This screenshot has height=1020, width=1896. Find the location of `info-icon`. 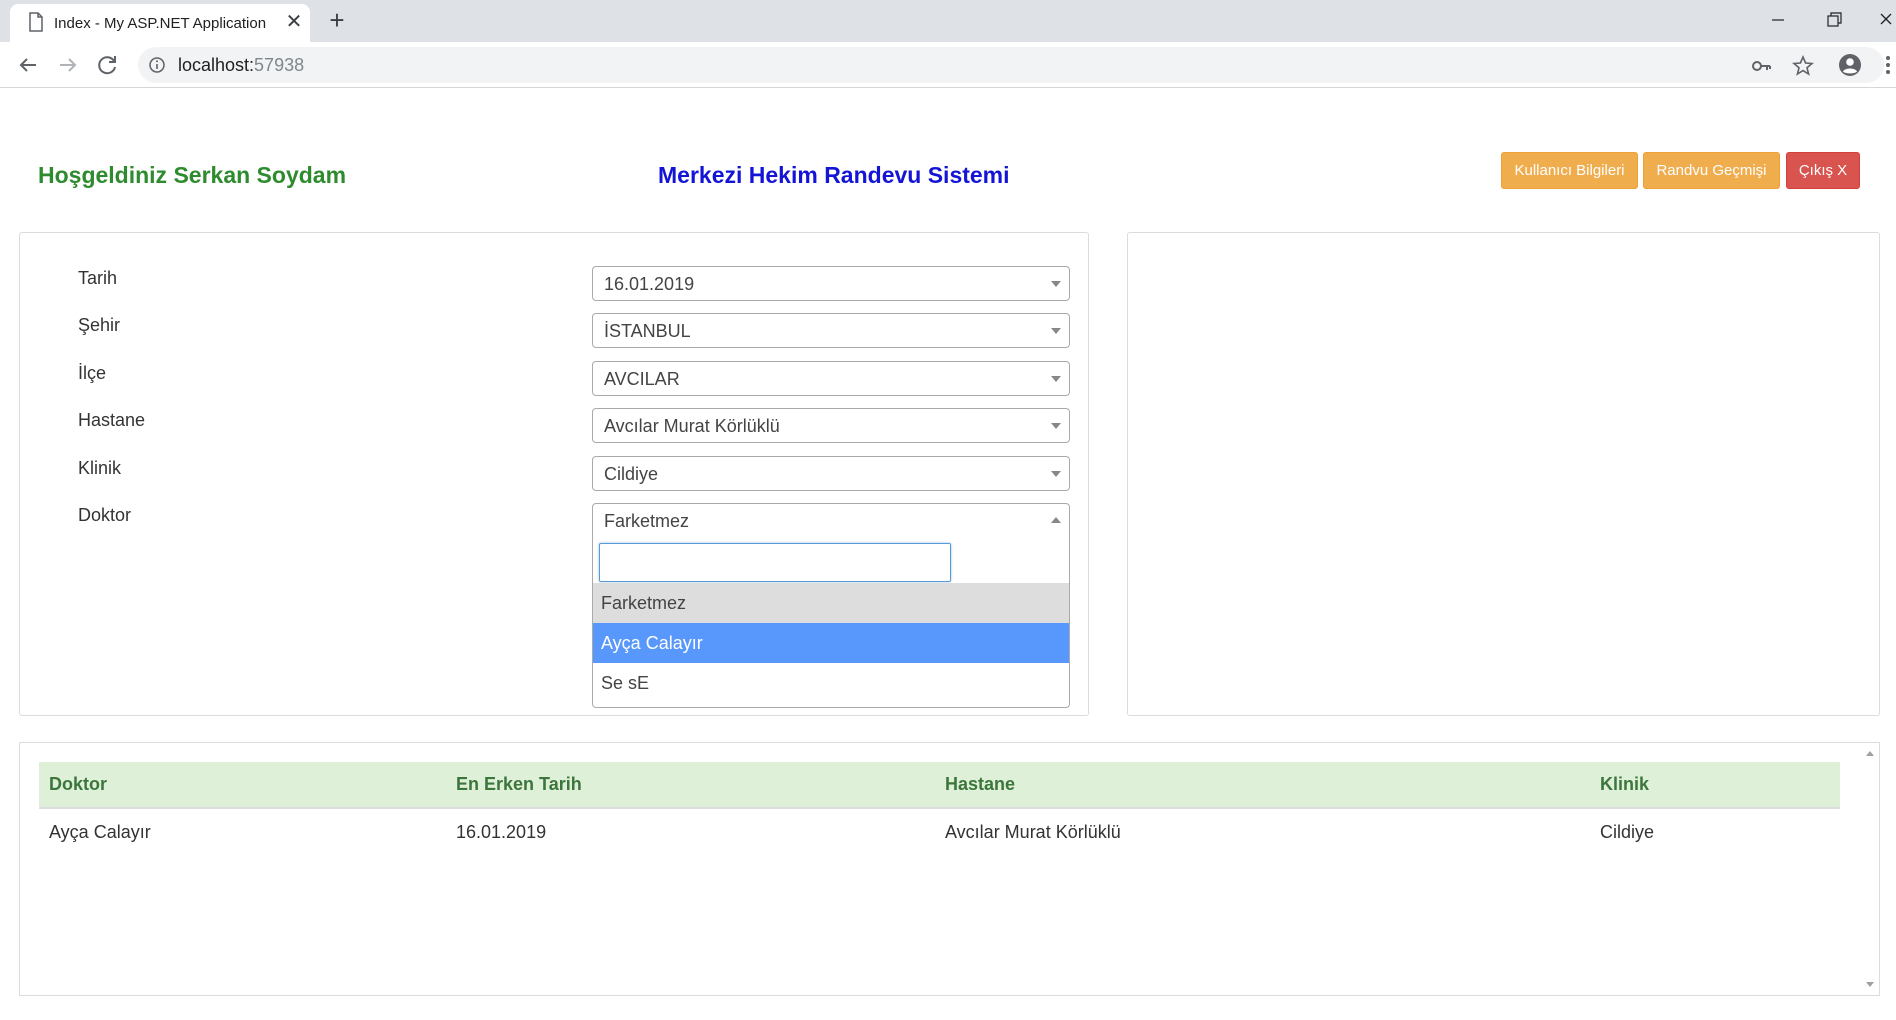

info-icon is located at coordinates (157, 65).